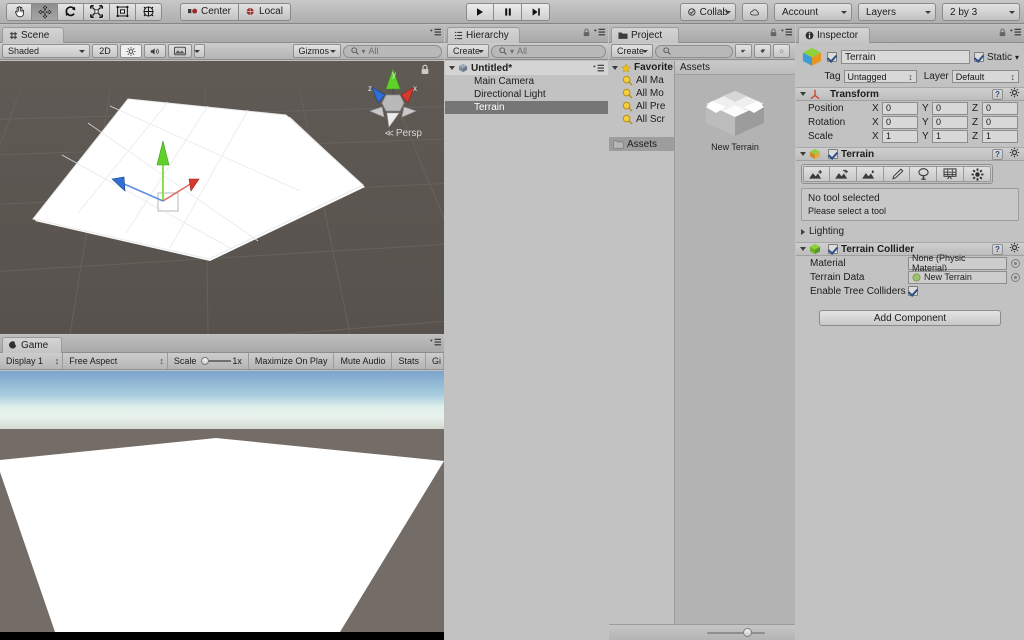 This screenshot has width=1024, height=640. Describe the element at coordinates (71, 11) in the screenshot. I see `rotate-tool` at that location.